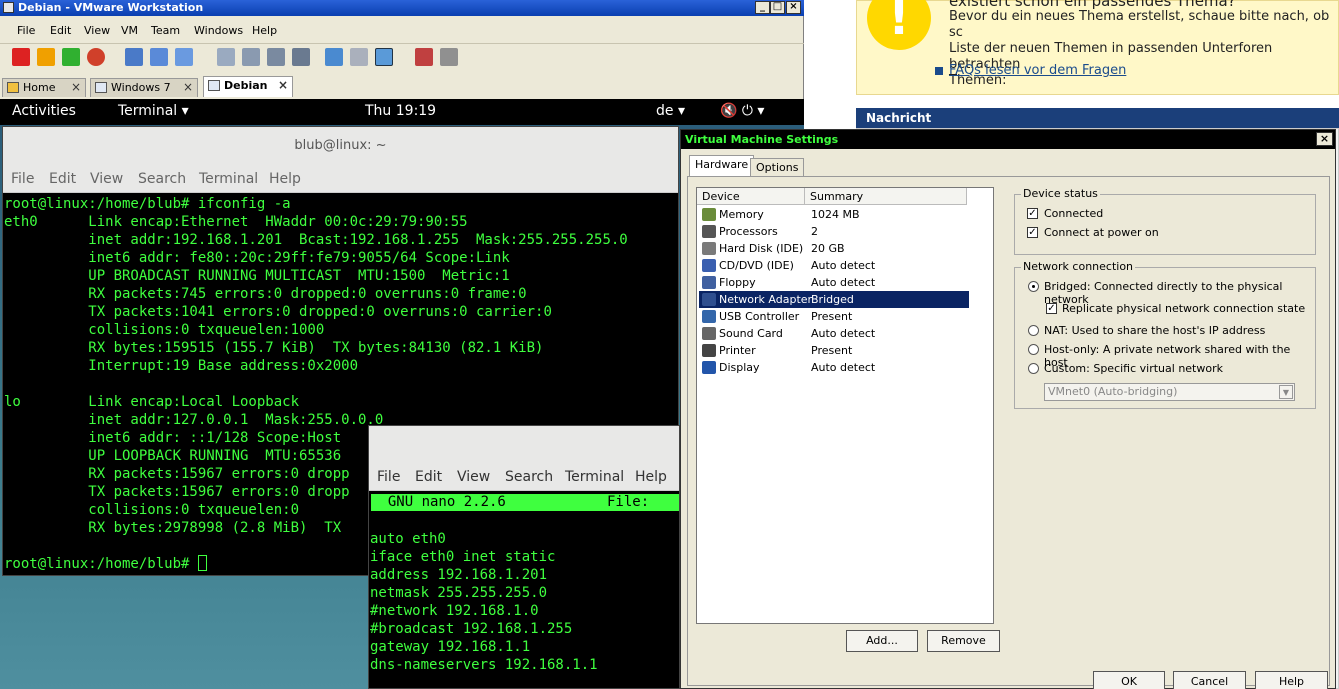 The image size is (1339, 689). What do you see at coordinates (742, 111) in the screenshot?
I see `system-menu: 🔇 ⏻ ▾` at bounding box center [742, 111].